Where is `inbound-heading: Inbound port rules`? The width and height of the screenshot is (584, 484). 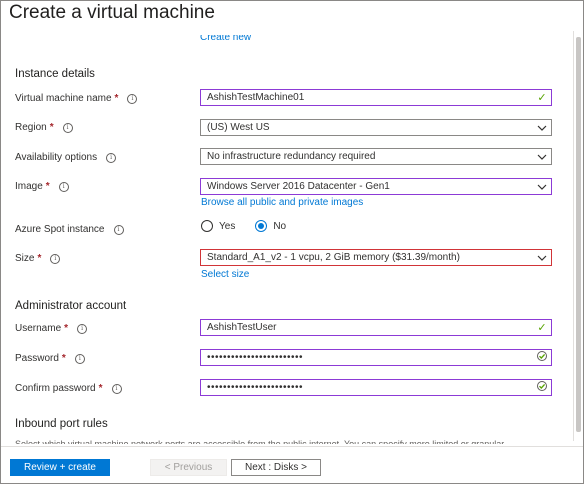 inbound-heading: Inbound port rules is located at coordinates (61, 424).